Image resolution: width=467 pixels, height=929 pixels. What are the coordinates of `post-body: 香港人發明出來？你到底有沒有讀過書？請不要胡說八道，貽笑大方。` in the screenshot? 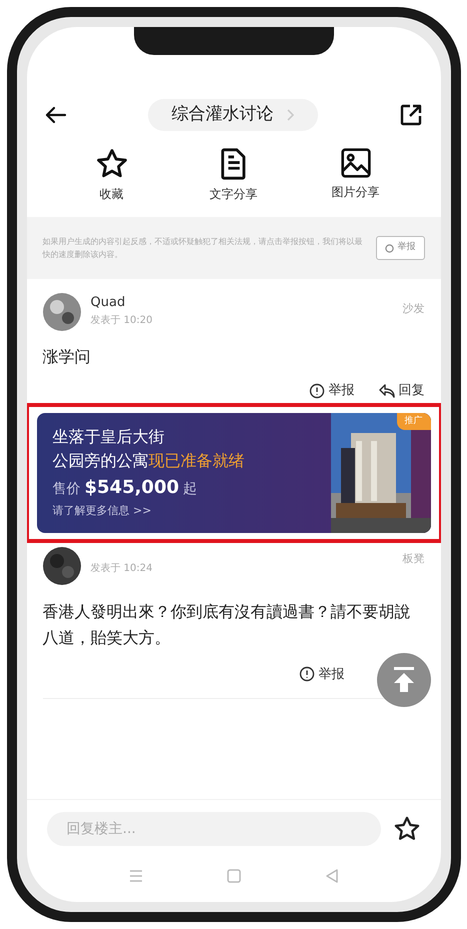 It's located at (227, 624).